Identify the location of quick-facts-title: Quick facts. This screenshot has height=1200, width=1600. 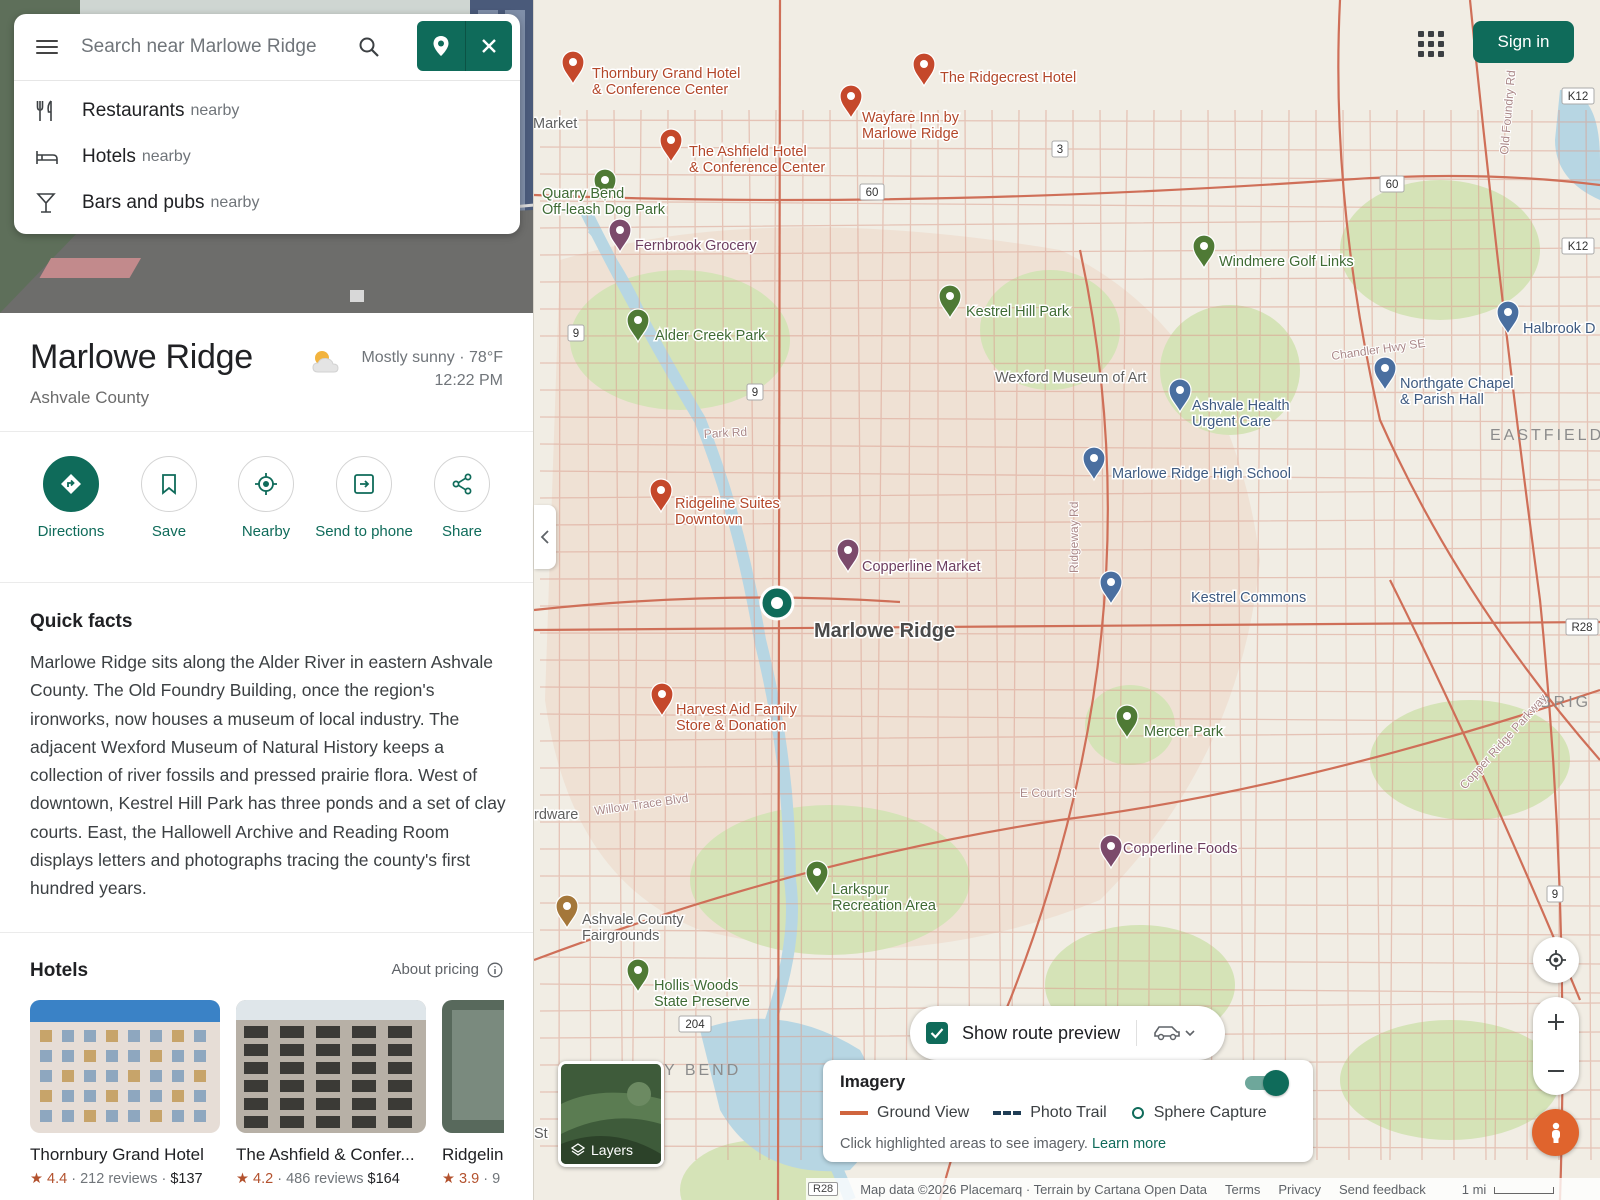
(81, 621).